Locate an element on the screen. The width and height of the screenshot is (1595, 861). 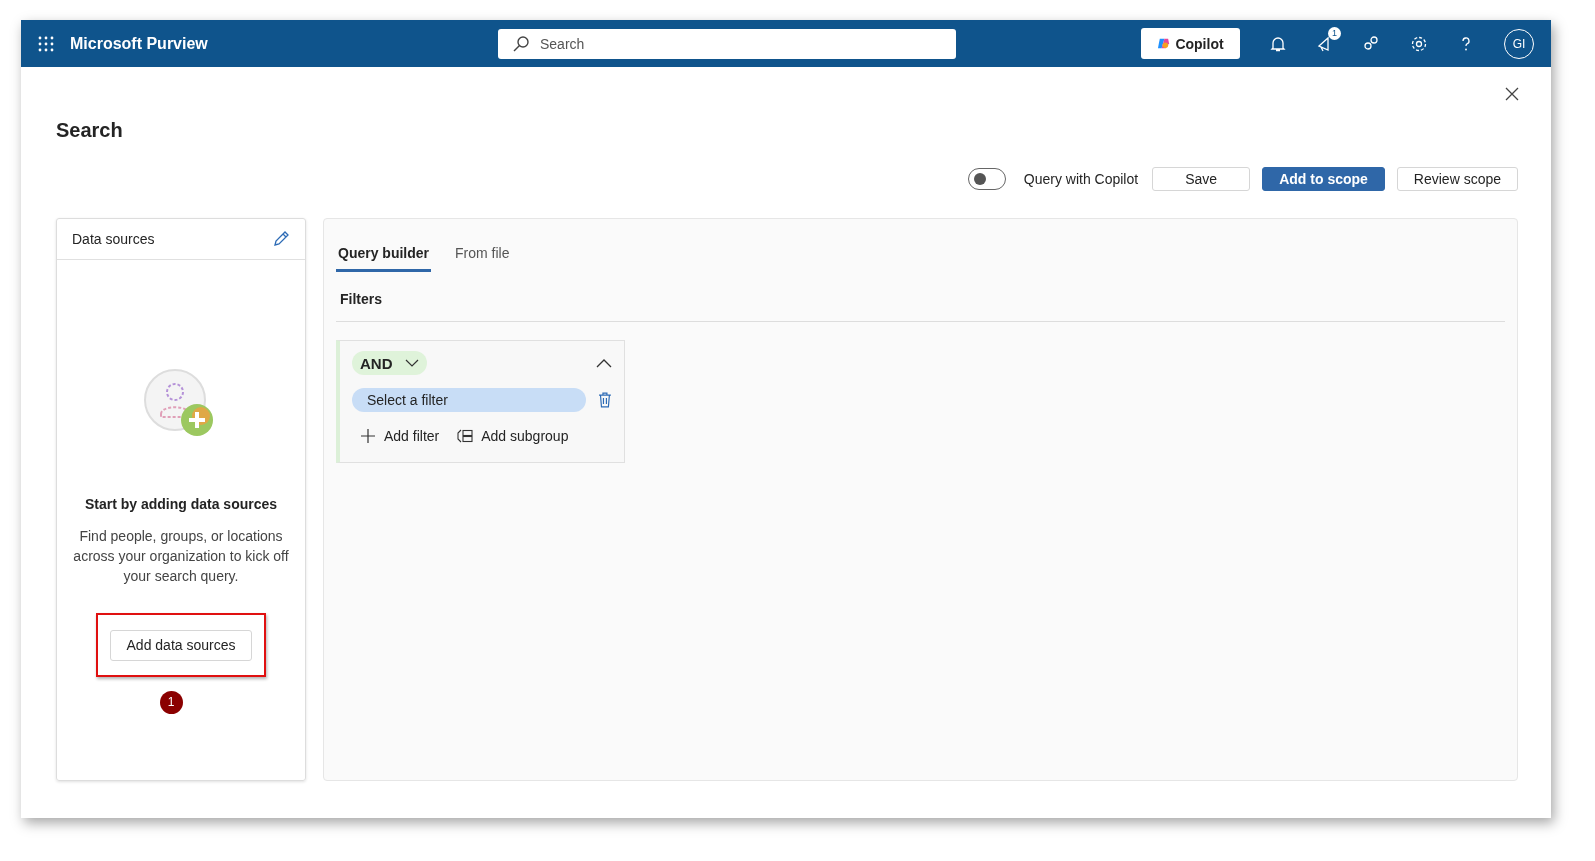
app-launcher-icon is located at coordinates (46, 43).